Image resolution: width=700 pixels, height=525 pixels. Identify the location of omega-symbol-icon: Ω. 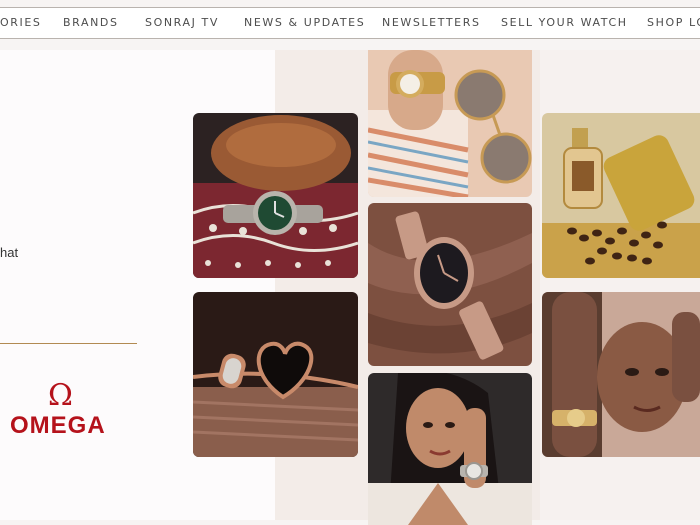
(60, 395).